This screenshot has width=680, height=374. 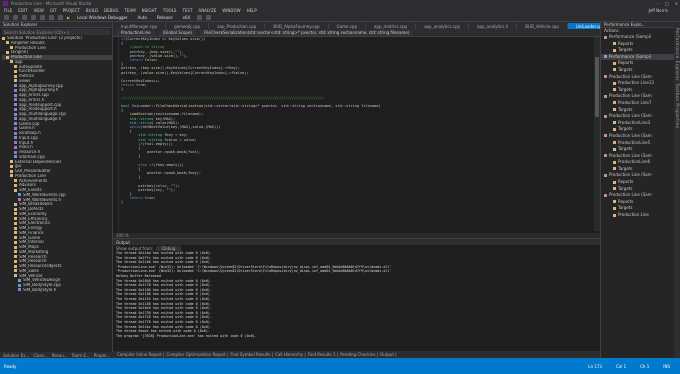 What do you see at coordinates (30, 47) in the screenshot?
I see `tree-item-label: Production Line` at bounding box center [30, 47].